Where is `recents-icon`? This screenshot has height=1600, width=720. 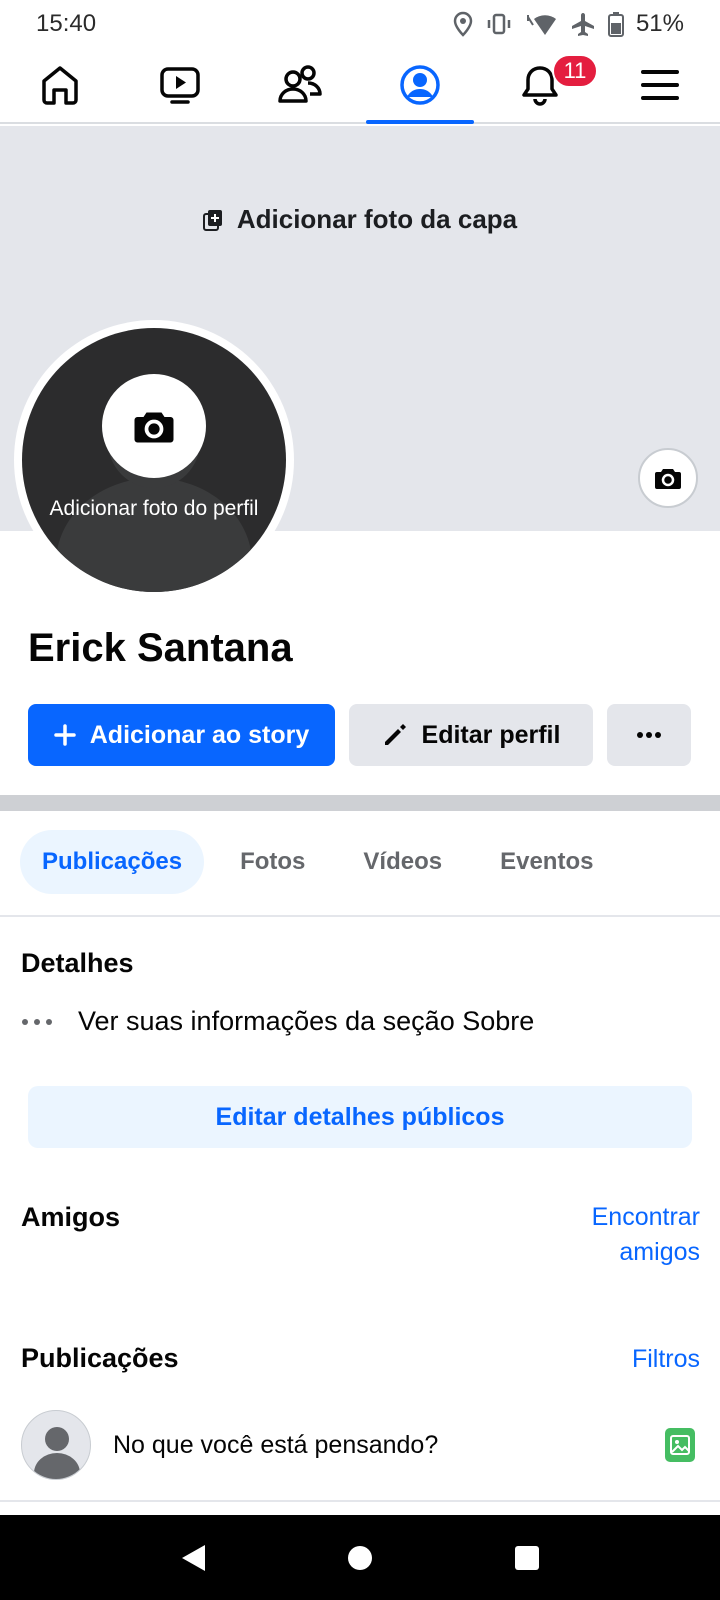
recents-icon is located at coordinates (527, 1558).